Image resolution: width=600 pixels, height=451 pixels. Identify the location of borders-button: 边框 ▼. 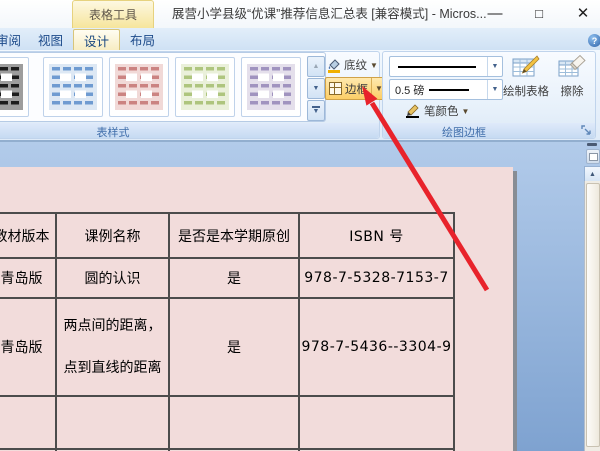
(356, 88).